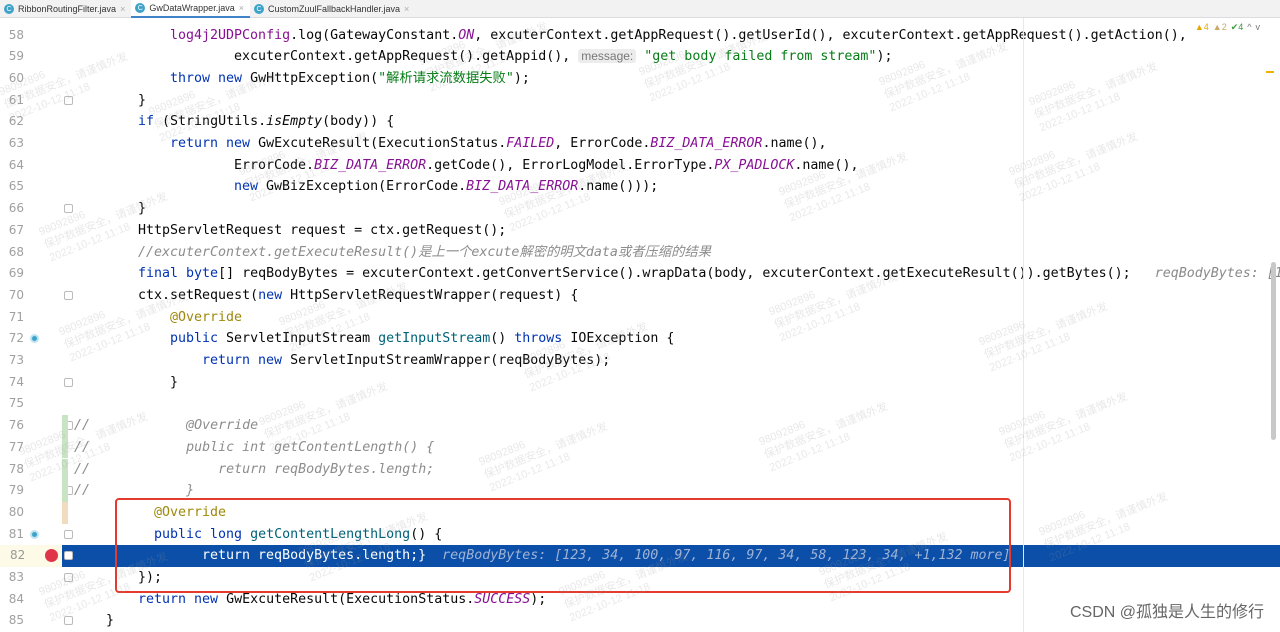 This screenshot has height=632, width=1280. What do you see at coordinates (198, 295) in the screenshot?
I see `code-token: ctx.setRequest(` at bounding box center [198, 295].